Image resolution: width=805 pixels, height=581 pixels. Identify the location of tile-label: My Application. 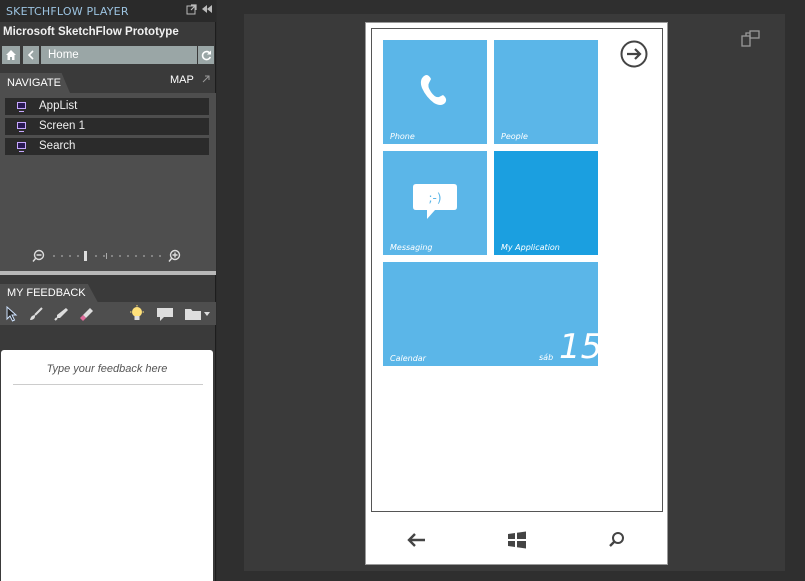
(530, 247).